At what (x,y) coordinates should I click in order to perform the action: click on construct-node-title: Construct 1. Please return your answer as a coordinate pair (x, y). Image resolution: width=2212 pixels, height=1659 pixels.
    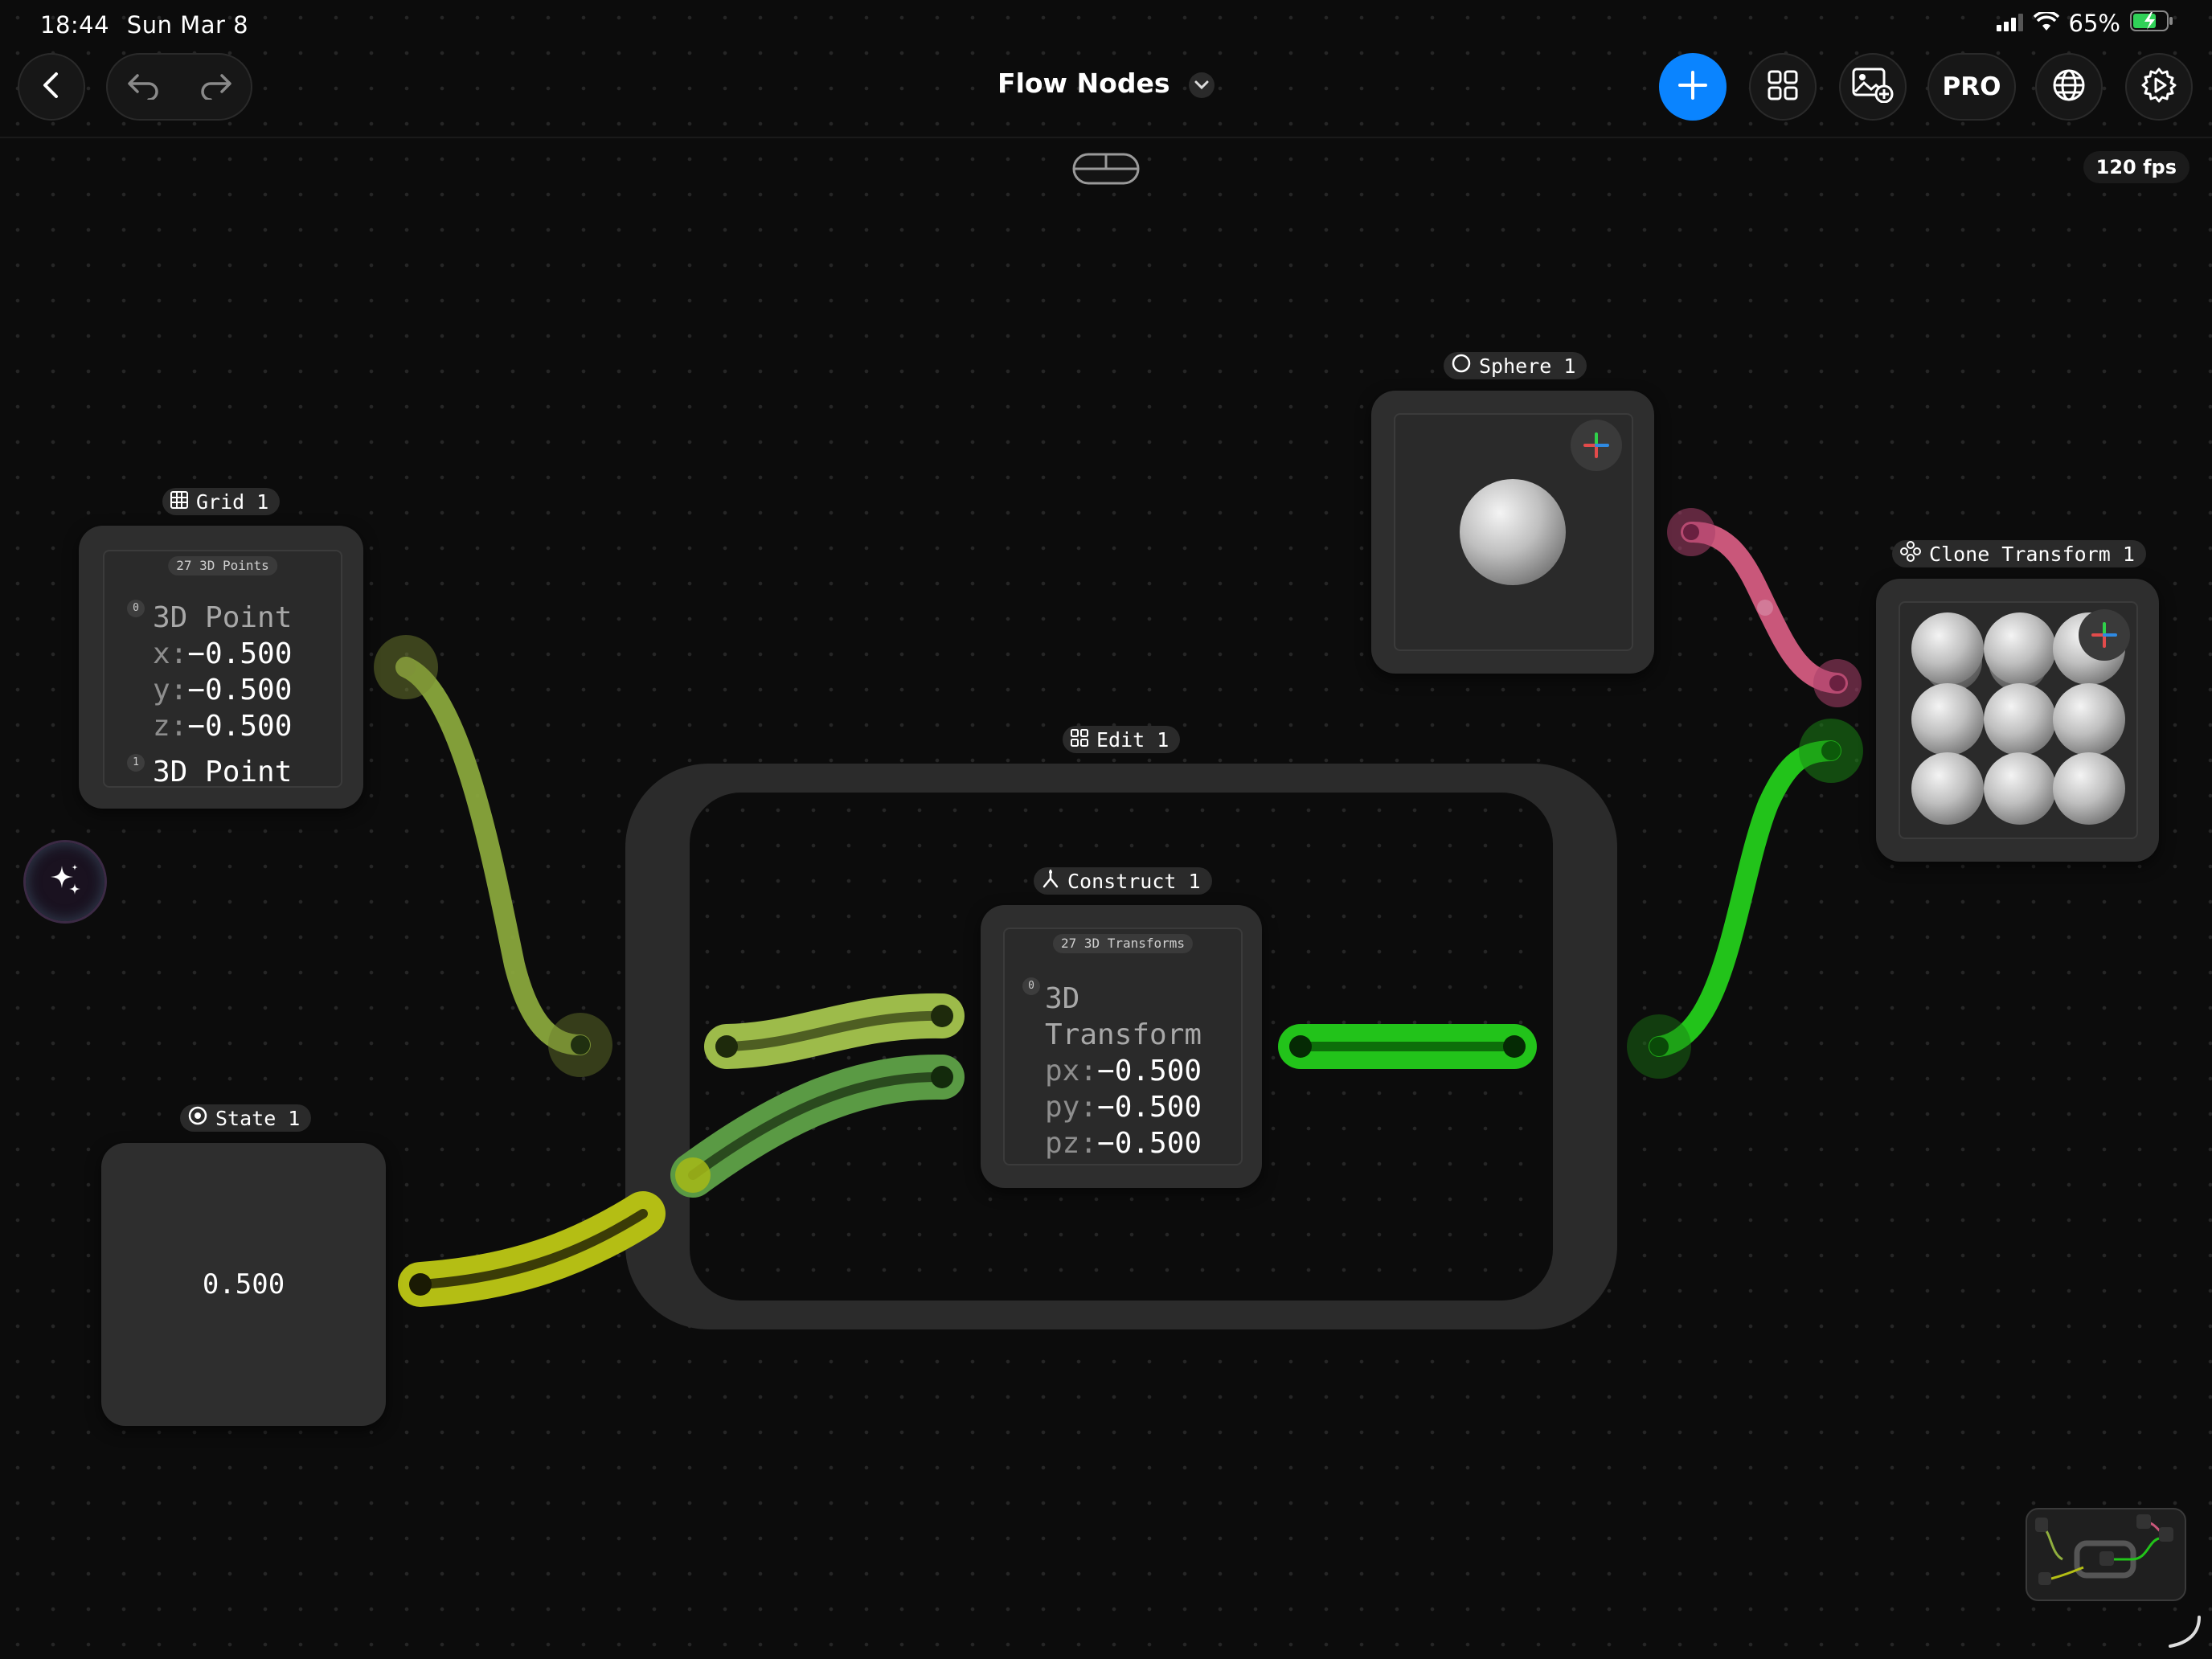
    Looking at the image, I should click on (1134, 881).